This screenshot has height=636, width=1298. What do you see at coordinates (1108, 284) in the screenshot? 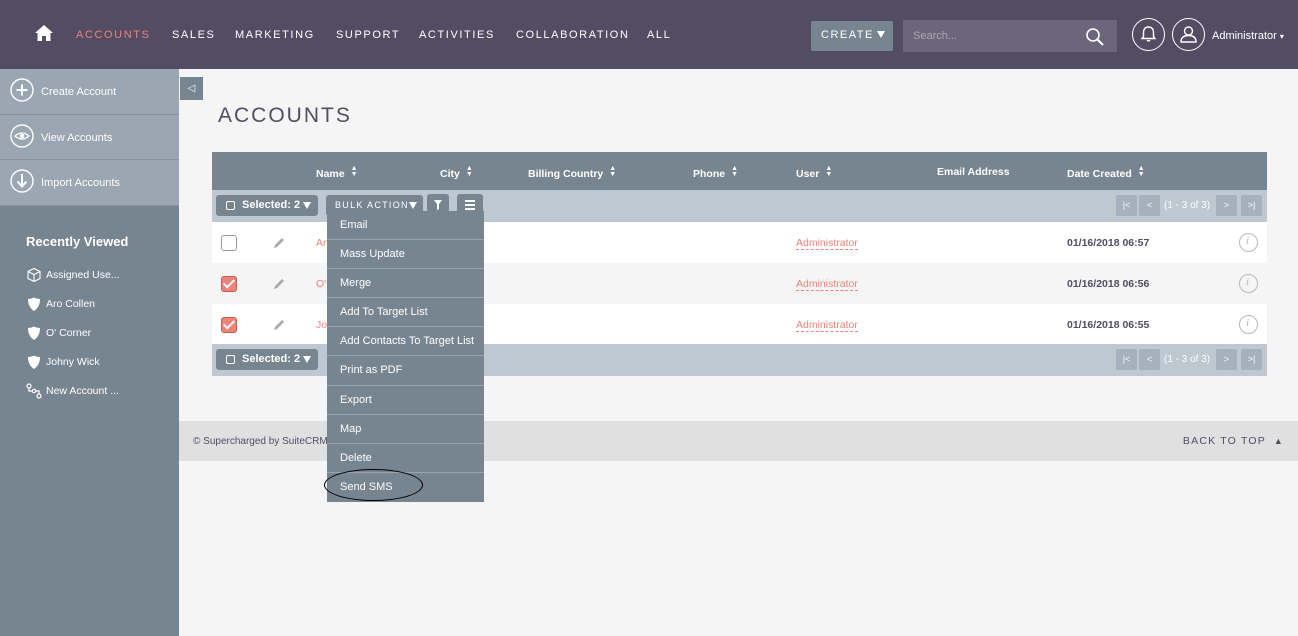
I see `date-created: 01/16/2018 06:56` at bounding box center [1108, 284].